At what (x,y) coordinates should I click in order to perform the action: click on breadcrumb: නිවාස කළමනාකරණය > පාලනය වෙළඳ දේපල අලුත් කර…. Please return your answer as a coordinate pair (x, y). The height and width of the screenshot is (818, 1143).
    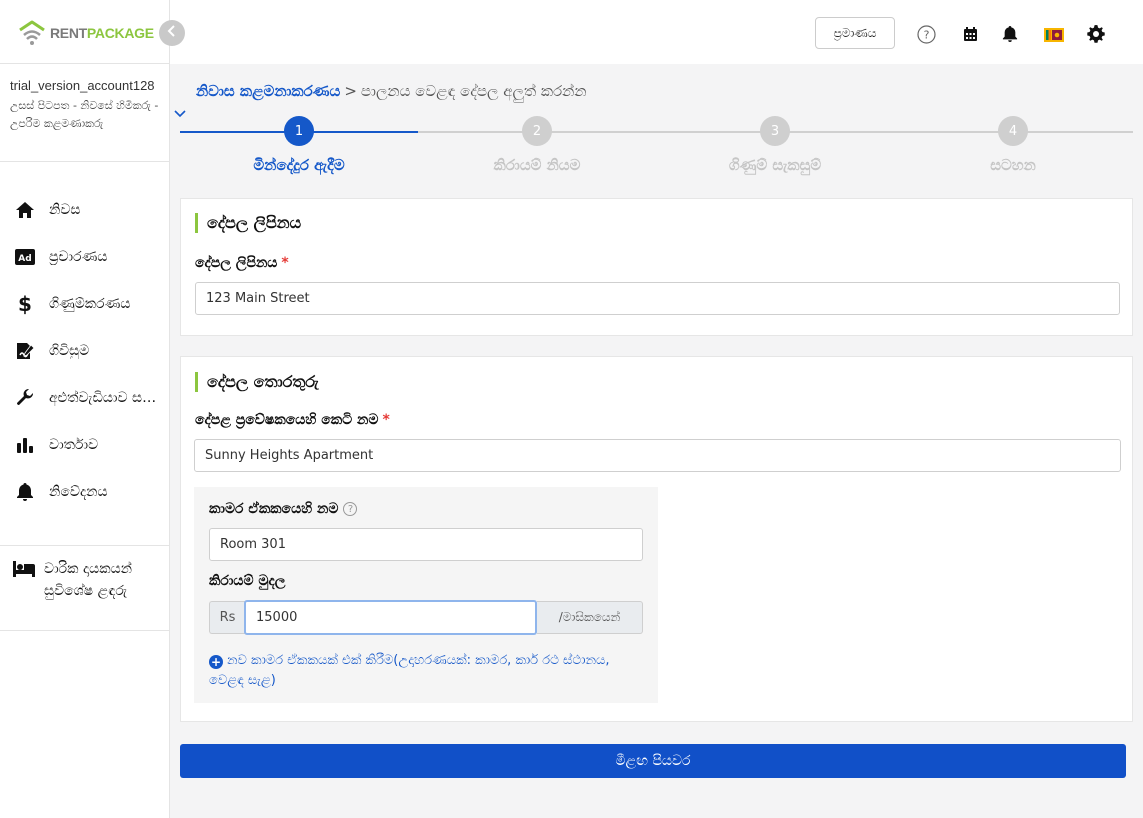
    Looking at the image, I should click on (391, 91).